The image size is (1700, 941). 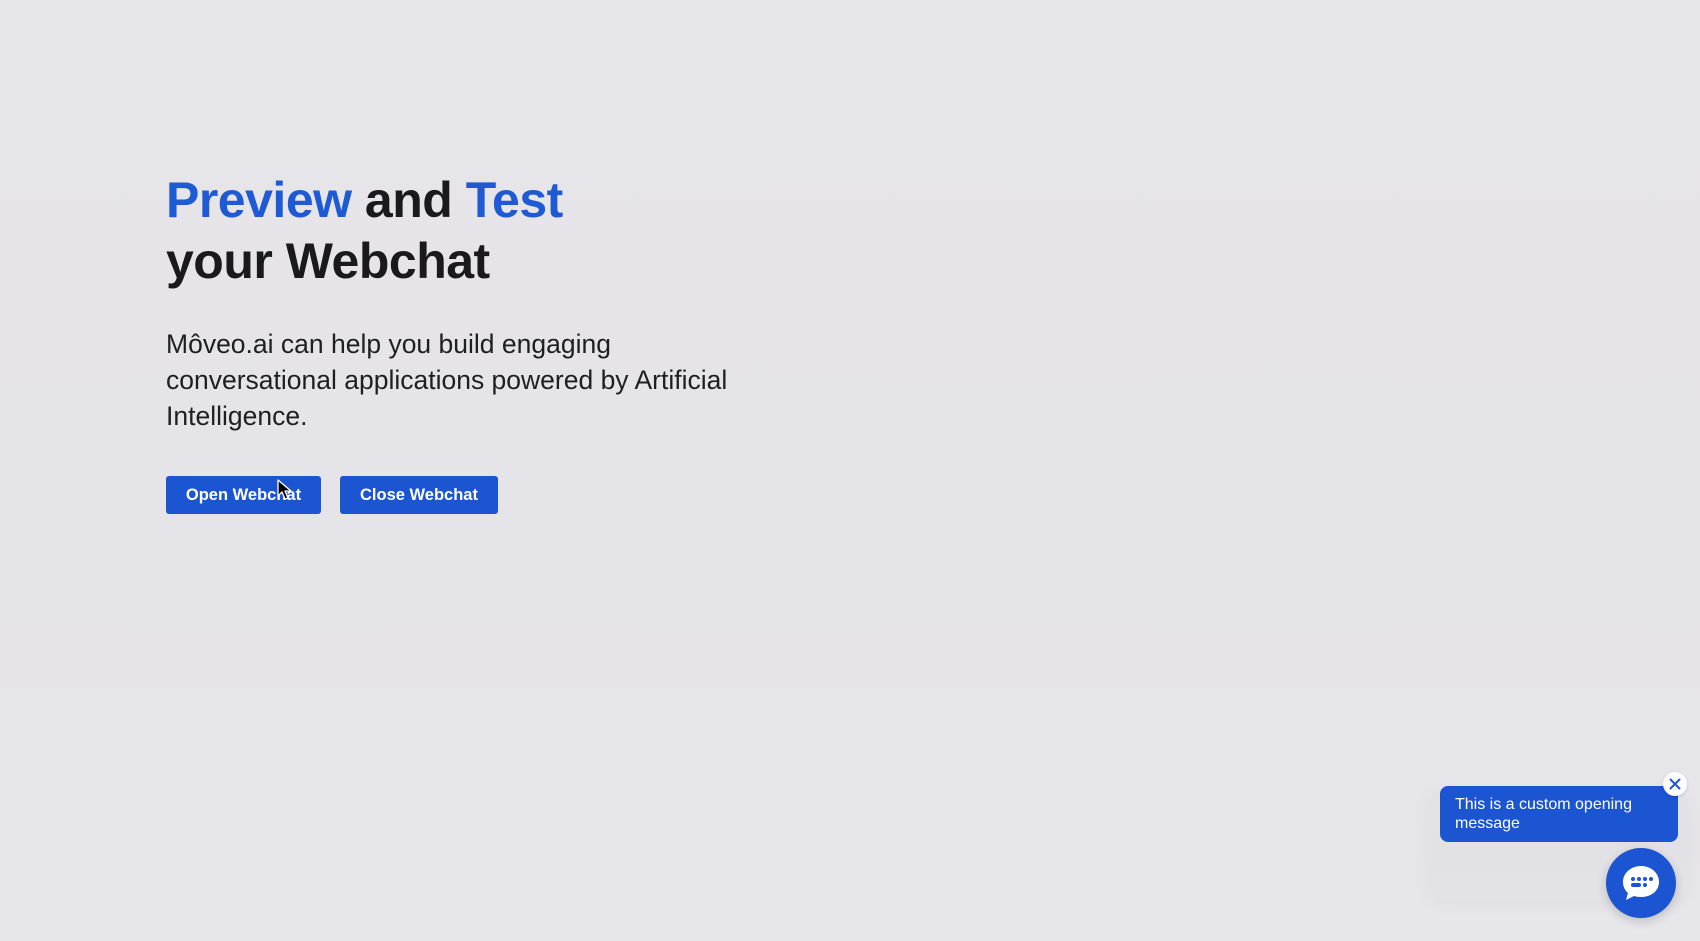 I want to click on button-group: Open Webchat Close Webchat, so click(x=486, y=495).